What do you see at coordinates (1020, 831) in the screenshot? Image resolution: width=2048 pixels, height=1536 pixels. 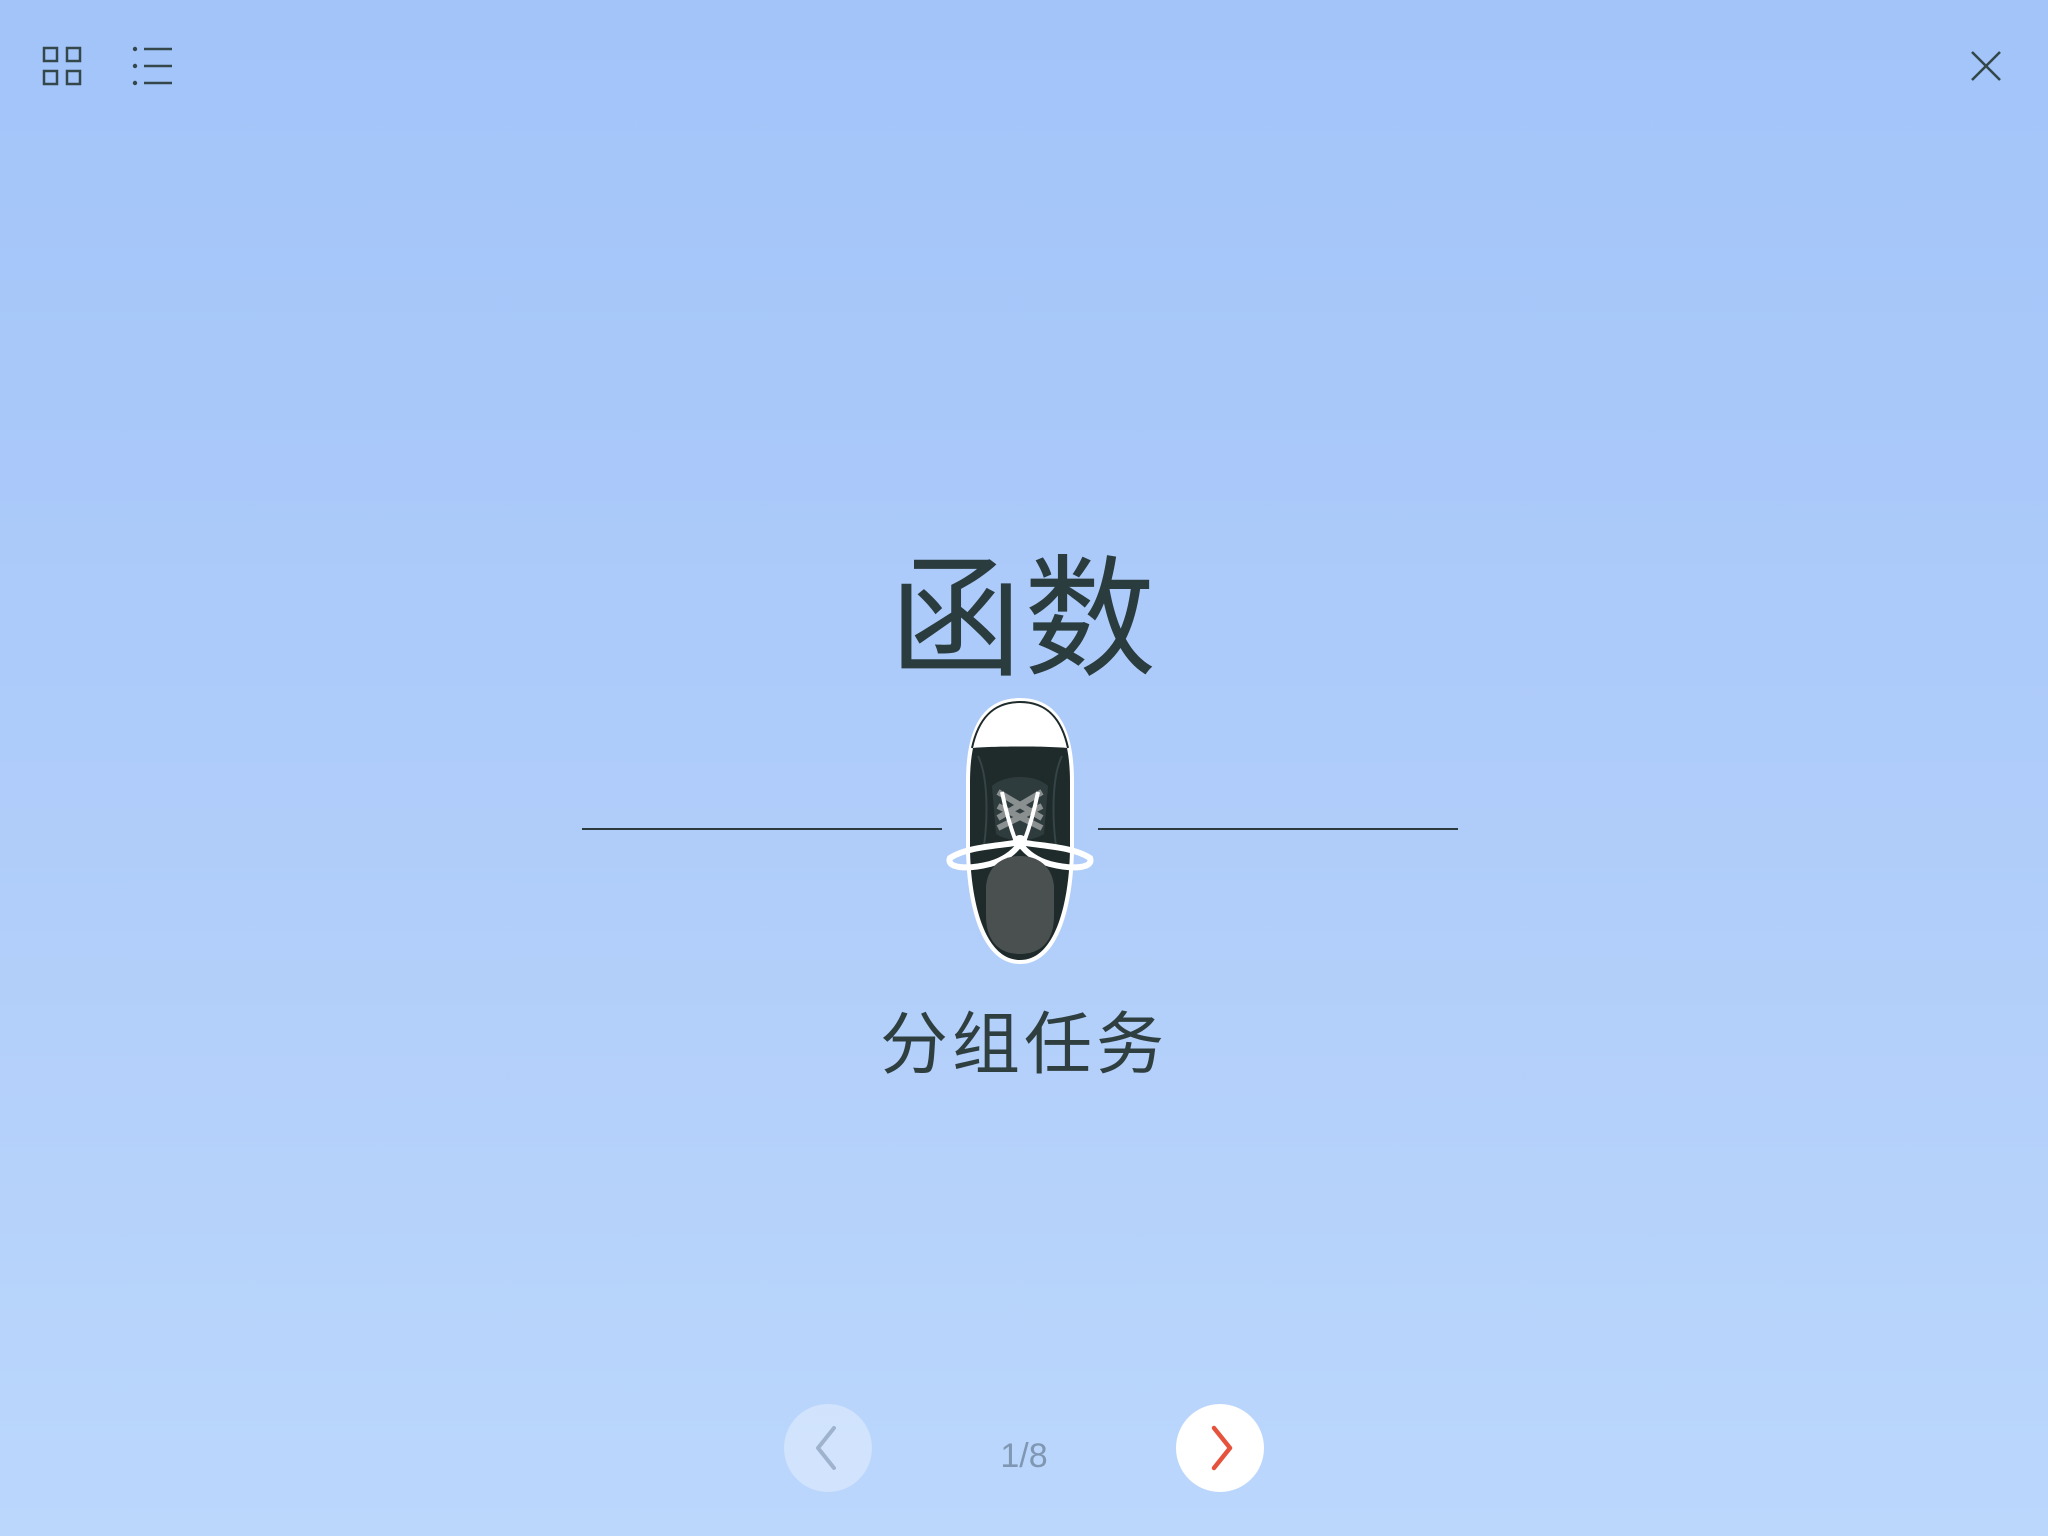 I see `sneaker-icon` at bounding box center [1020, 831].